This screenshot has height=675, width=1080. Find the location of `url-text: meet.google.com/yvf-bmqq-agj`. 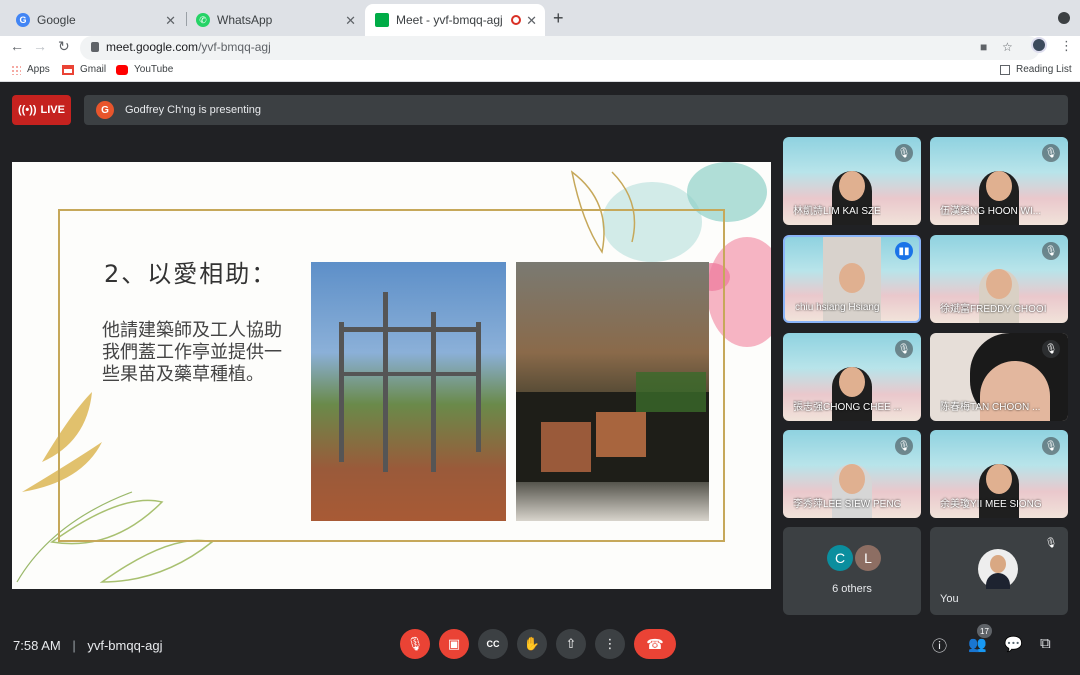

url-text: meet.google.com/yvf-bmqq-agj is located at coordinates (188, 47).